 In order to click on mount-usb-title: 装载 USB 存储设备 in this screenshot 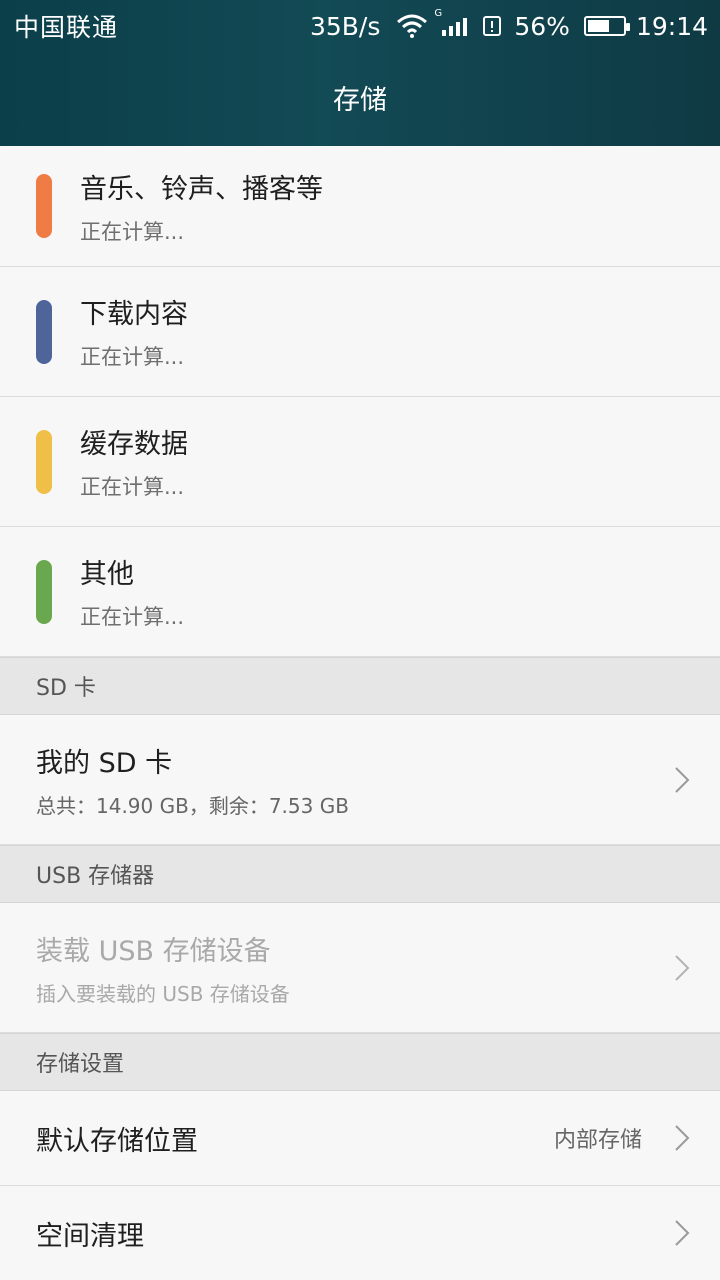, I will do `click(153, 951)`.